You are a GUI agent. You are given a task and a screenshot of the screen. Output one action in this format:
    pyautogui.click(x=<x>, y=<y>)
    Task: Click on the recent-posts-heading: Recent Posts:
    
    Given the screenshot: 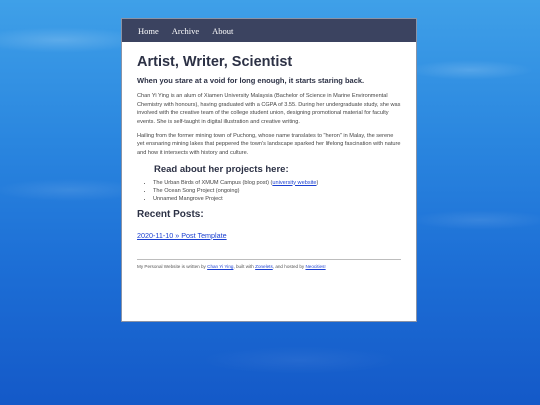 What is the action you would take?
    pyautogui.click(x=170, y=214)
    